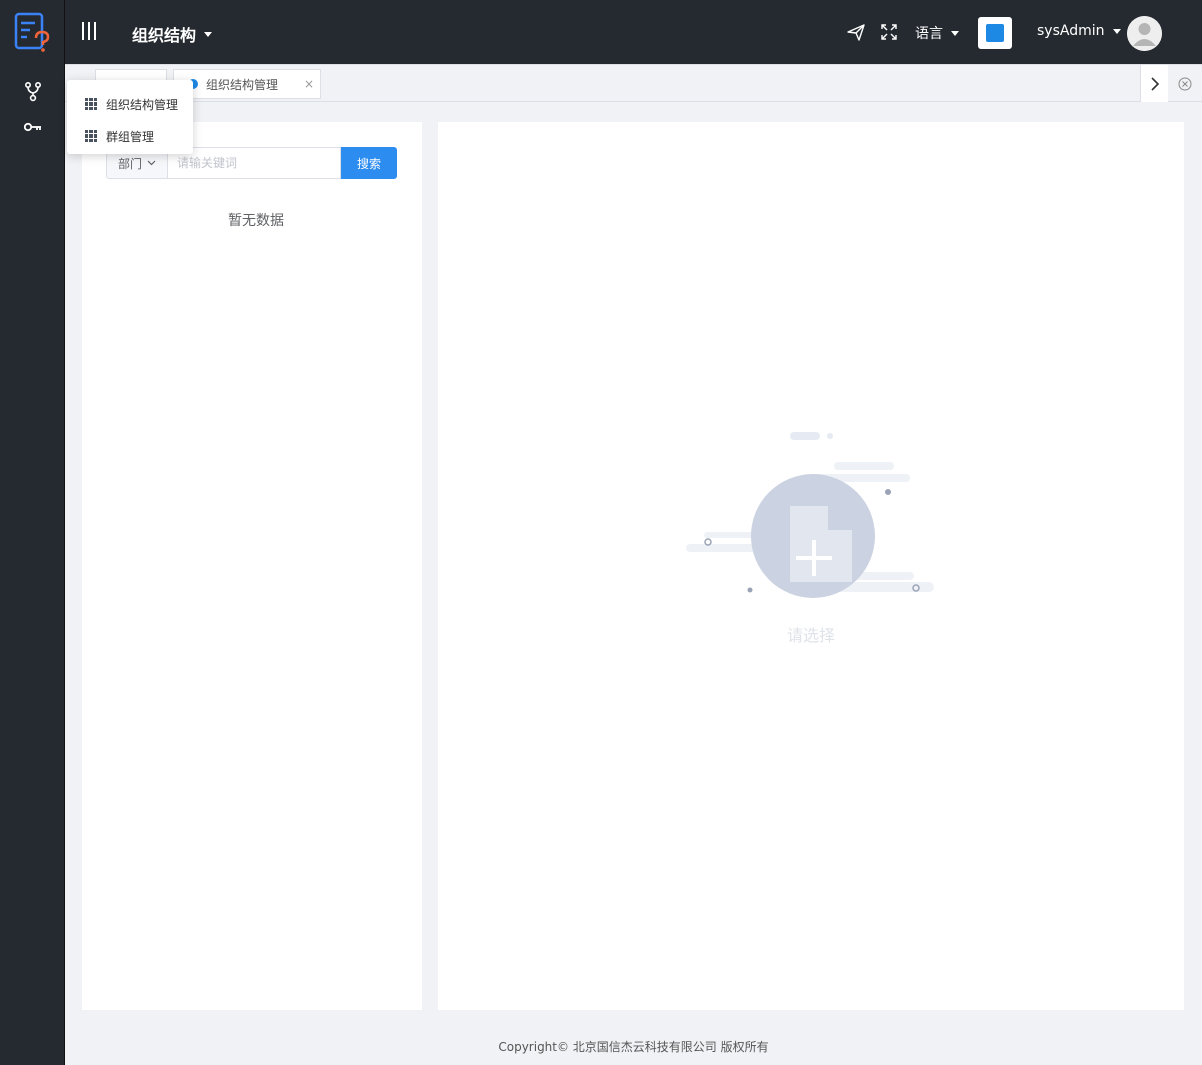 The image size is (1202, 1065). What do you see at coordinates (1154, 83) in the screenshot?
I see `tab-scroll-right-icon` at bounding box center [1154, 83].